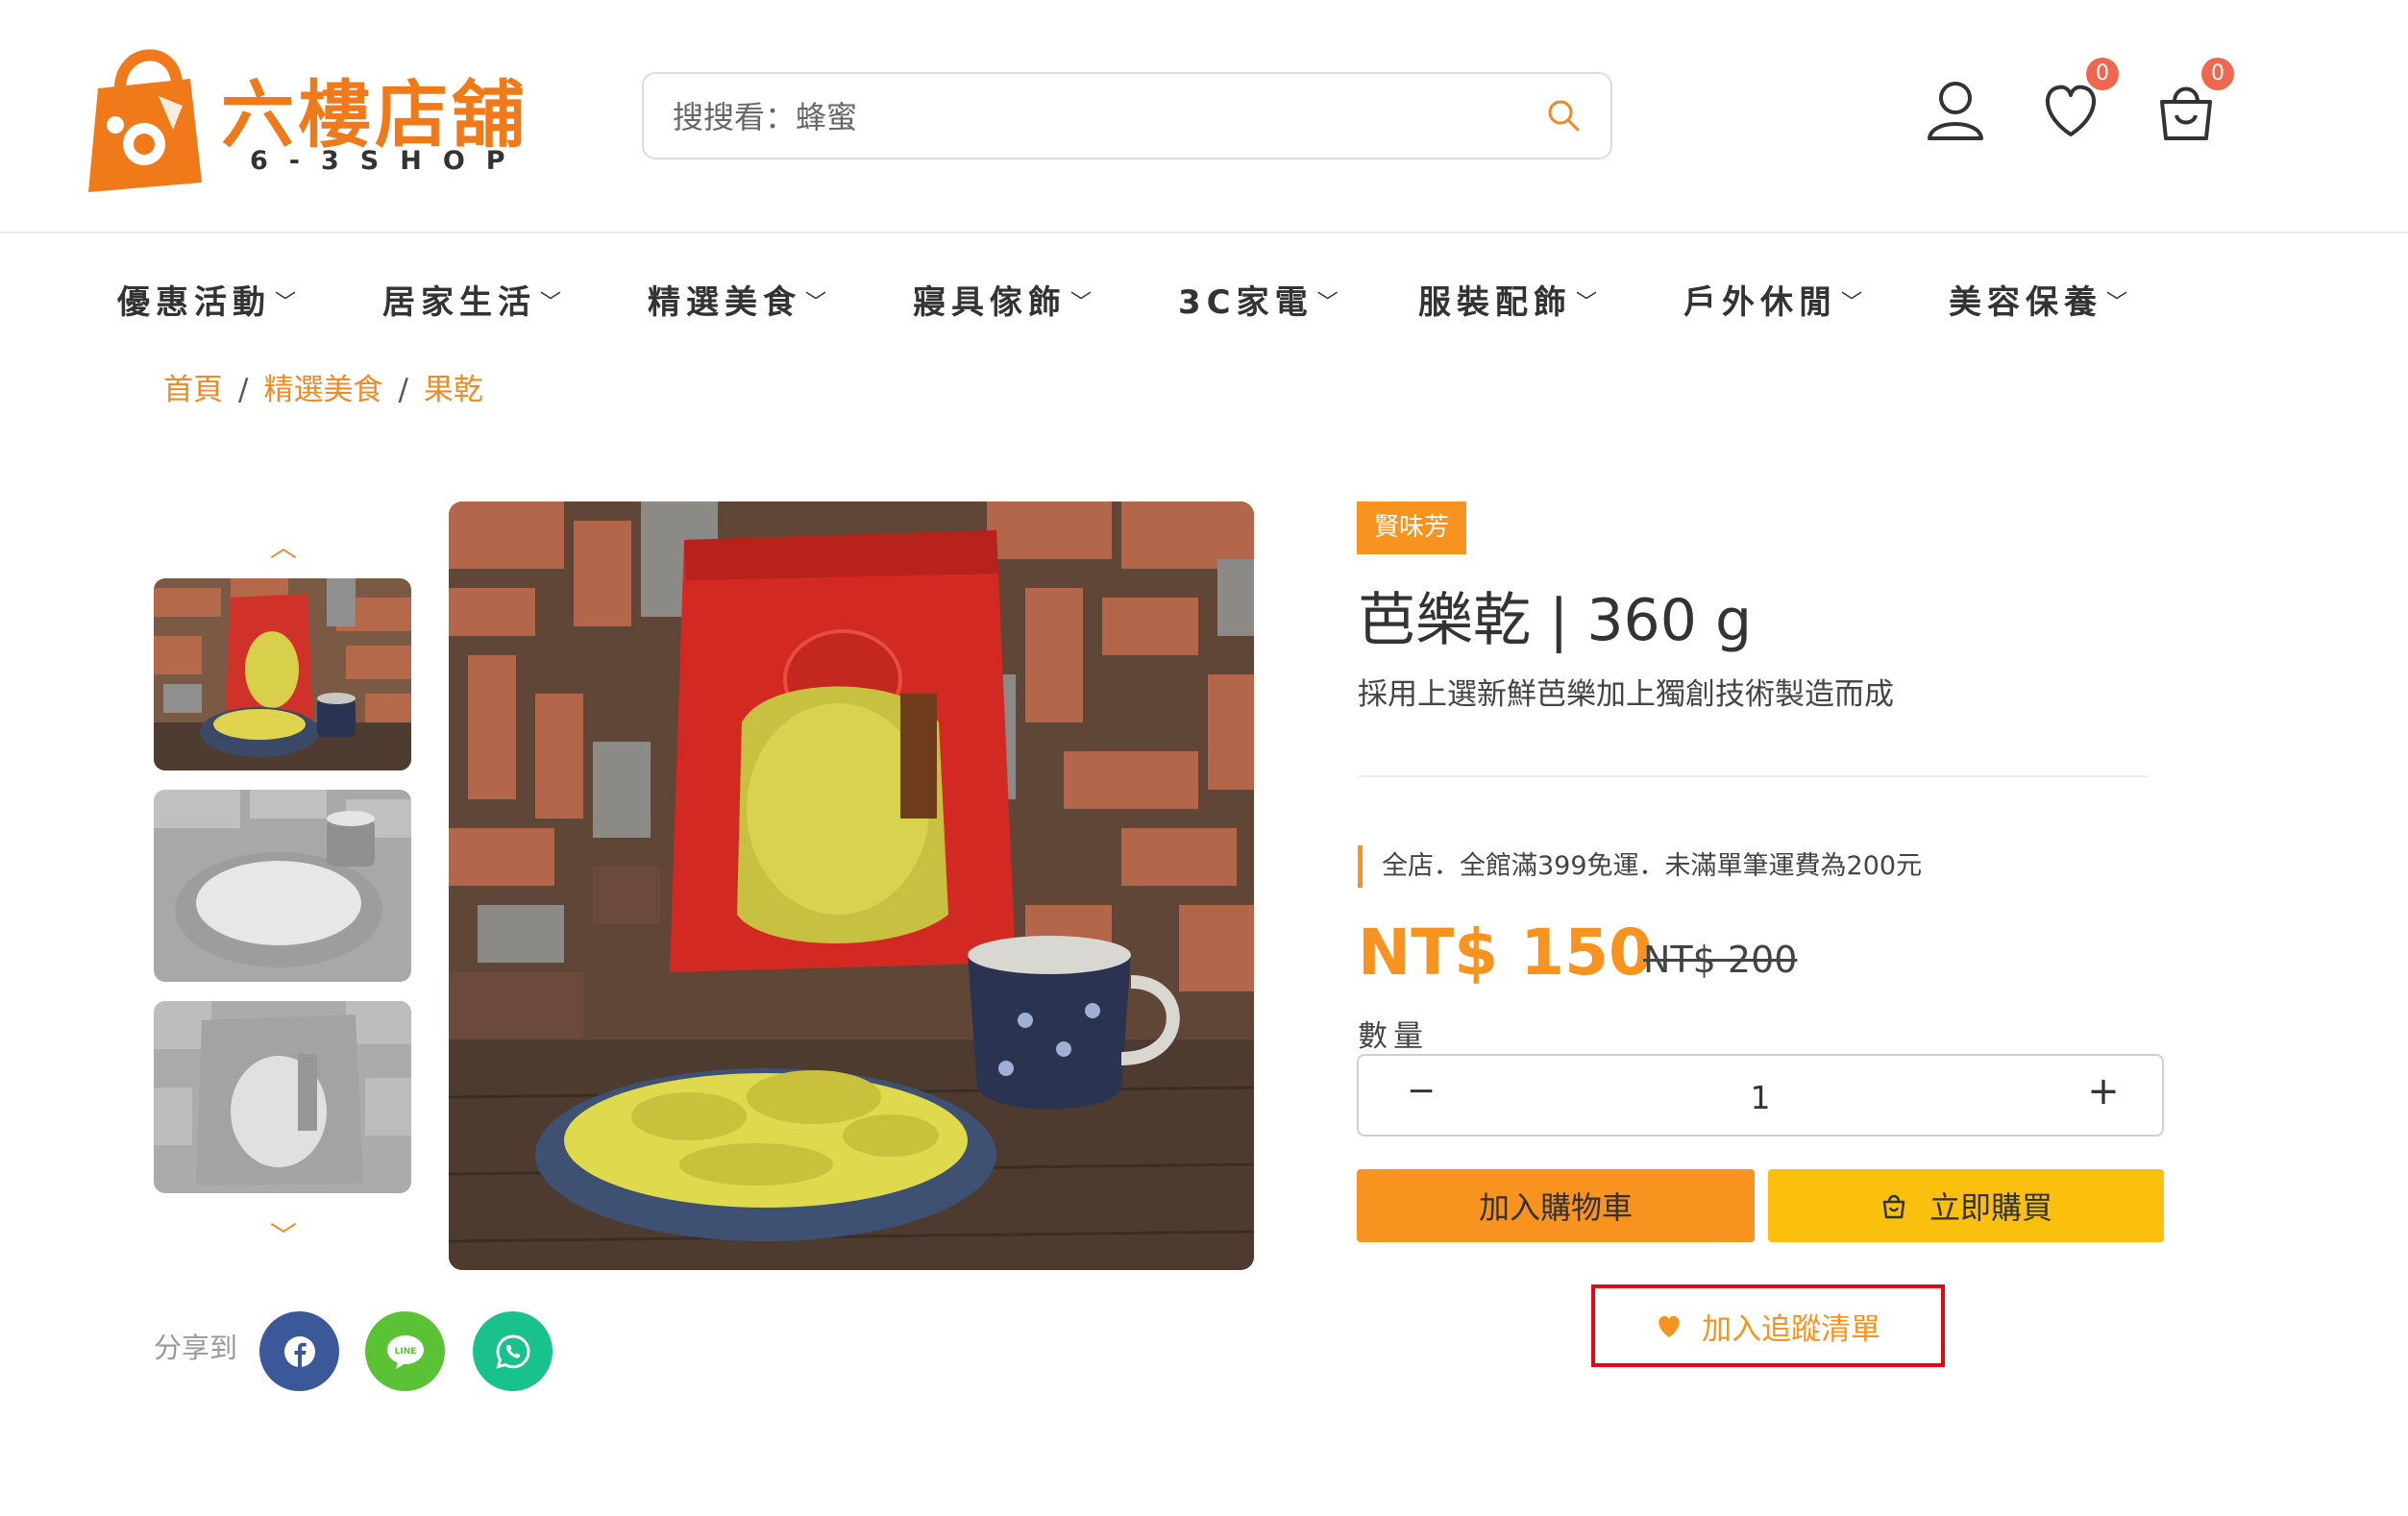  Describe the element at coordinates (1495, 302) in the screenshot. I see `nav-label: 服裝配飾` at that location.